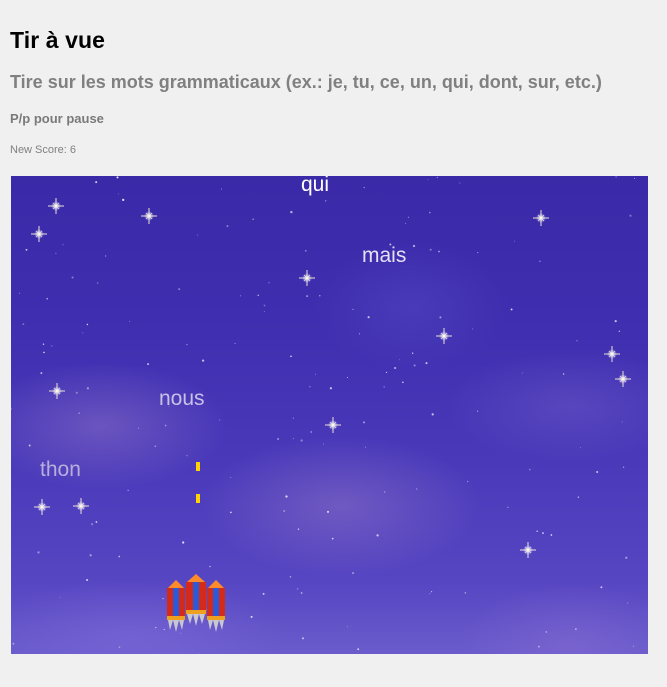 The width and height of the screenshot is (667, 687). I want to click on rocket-left-icon, so click(176, 606).